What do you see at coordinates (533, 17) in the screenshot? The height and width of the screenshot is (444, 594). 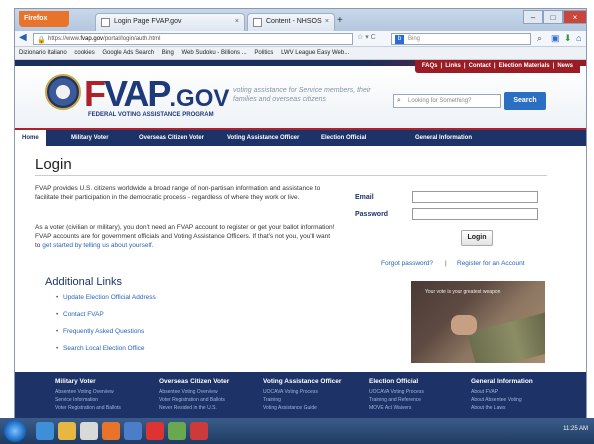 I see `minimize-button: –` at bounding box center [533, 17].